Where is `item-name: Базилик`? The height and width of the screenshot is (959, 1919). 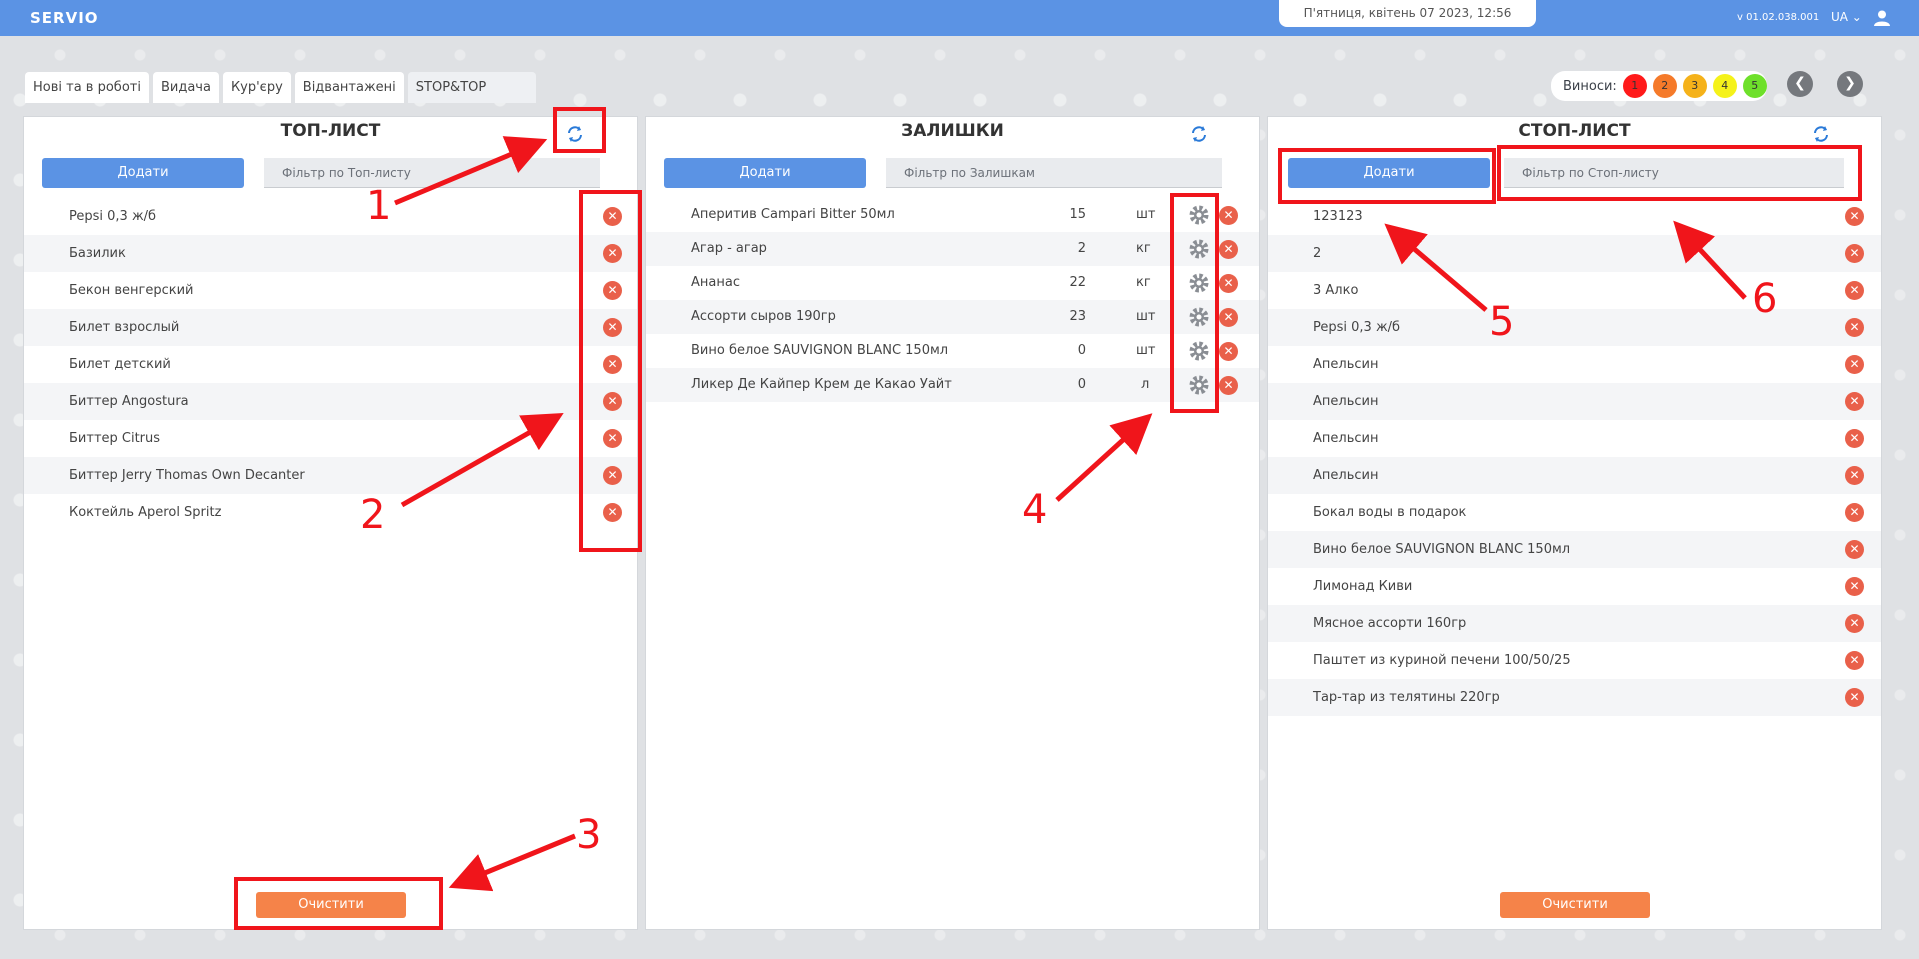 item-name: Базилик is located at coordinates (97, 253).